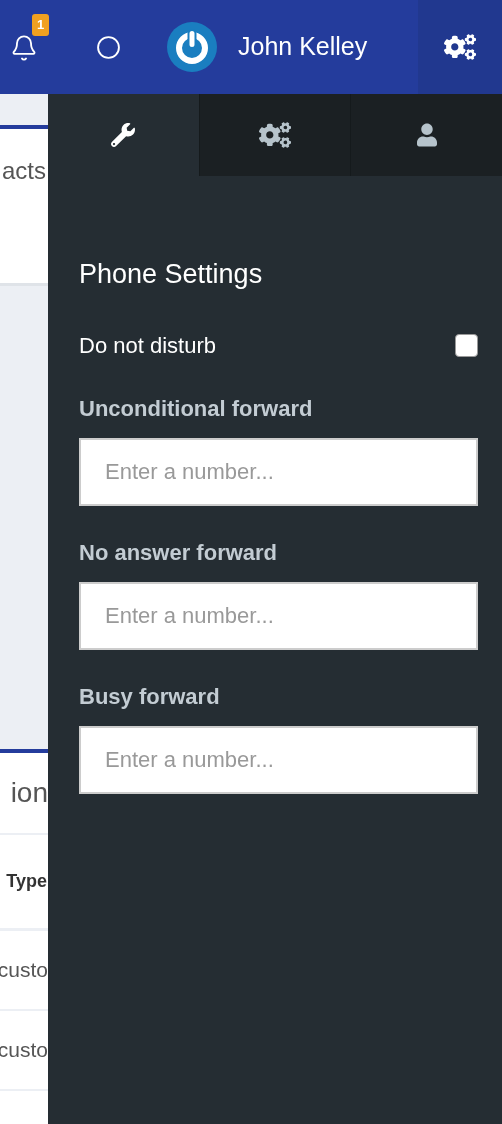 This screenshot has width=502, height=1124. Describe the element at coordinates (29, 793) in the screenshot. I see `section-title: ion` at that location.